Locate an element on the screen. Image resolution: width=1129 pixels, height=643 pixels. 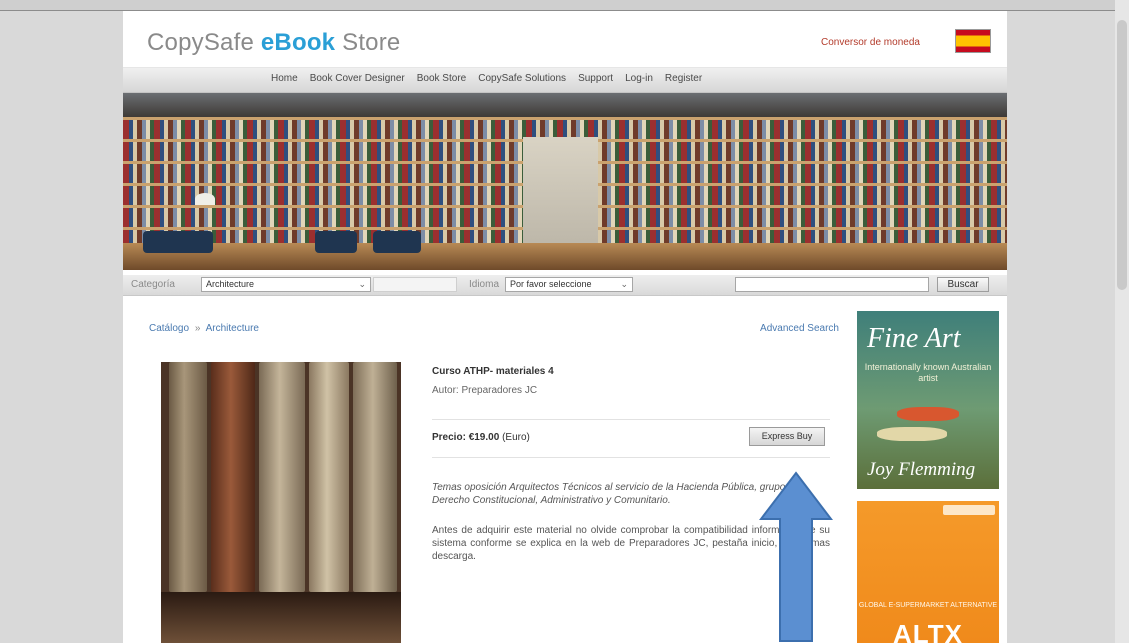
nav-item-register: Register is located at coordinates (683, 78).